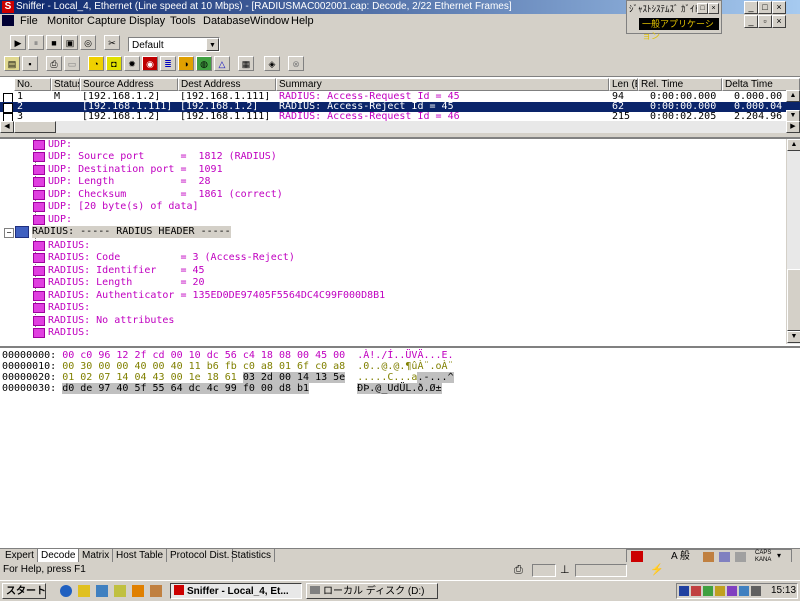 The image size is (800, 601). I want to click on row-checkbox, so click(8, 117).